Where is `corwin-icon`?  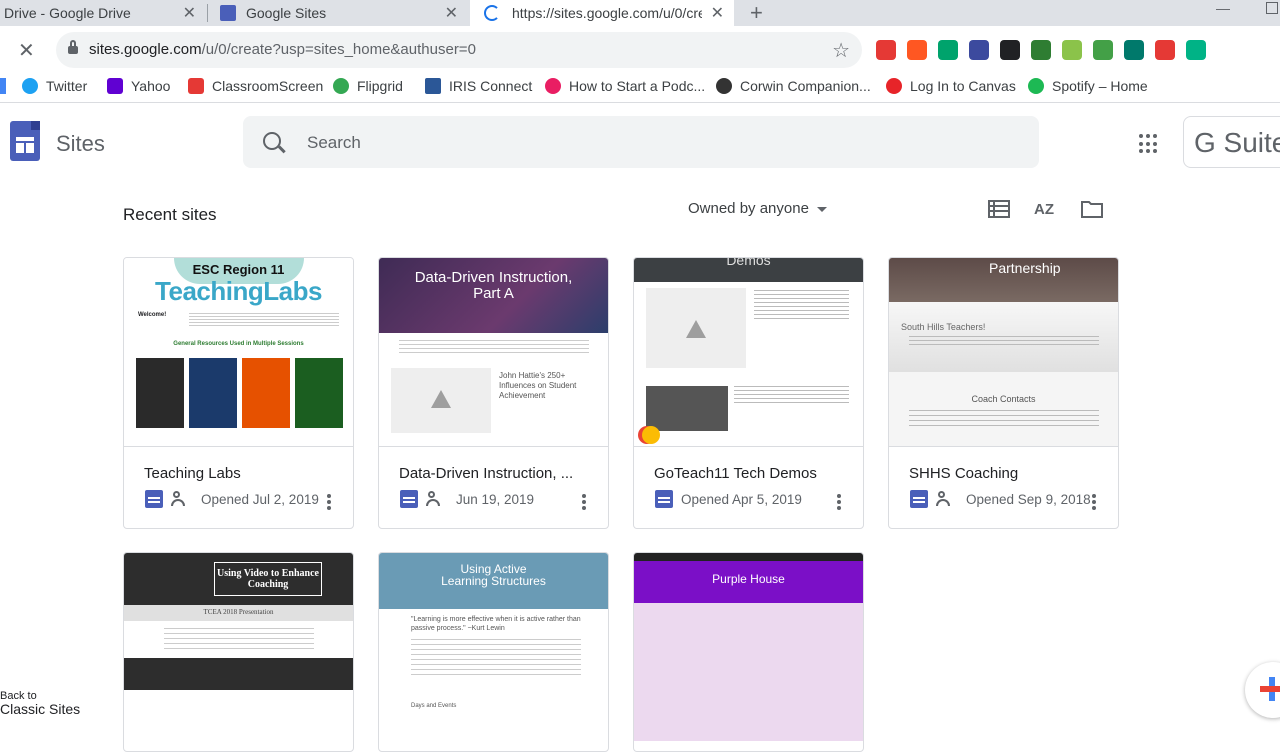 corwin-icon is located at coordinates (724, 86).